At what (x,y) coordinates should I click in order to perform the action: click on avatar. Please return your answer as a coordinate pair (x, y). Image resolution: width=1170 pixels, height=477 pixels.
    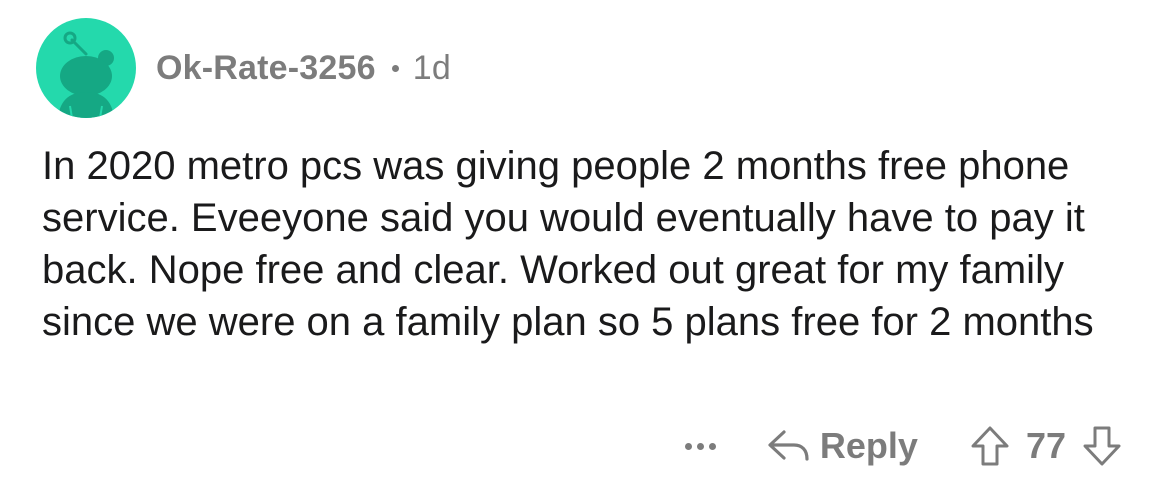
    Looking at the image, I should click on (86, 68).